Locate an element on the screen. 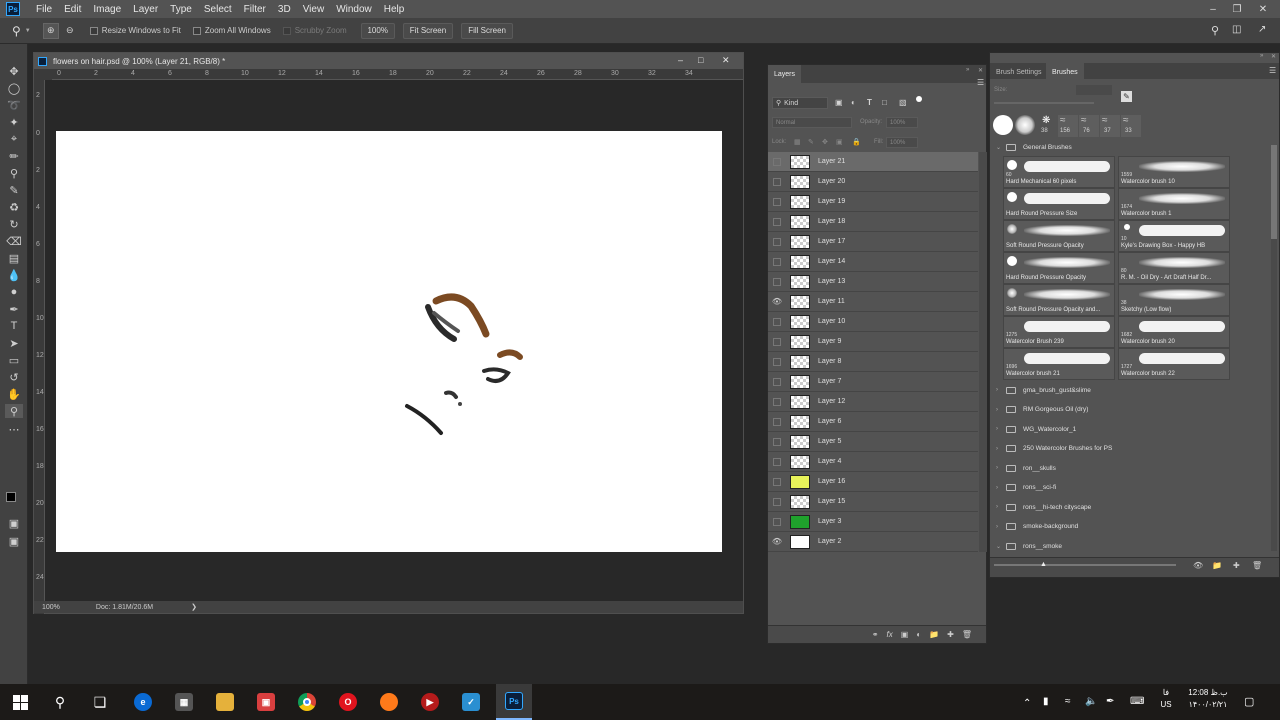 The image size is (1280, 720). layer-row: Layer 3 is located at coordinates (873, 522).